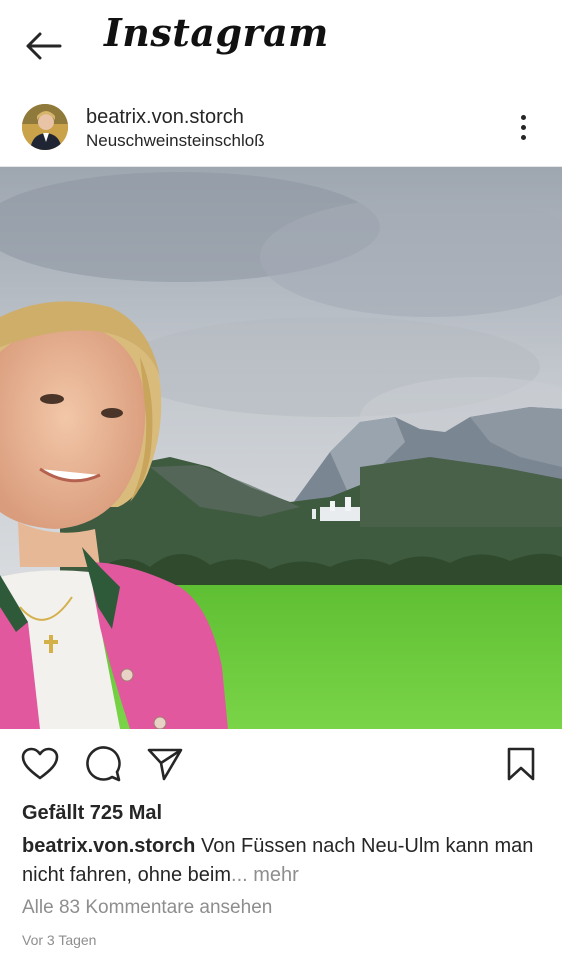  I want to click on like-button, so click(40, 764).